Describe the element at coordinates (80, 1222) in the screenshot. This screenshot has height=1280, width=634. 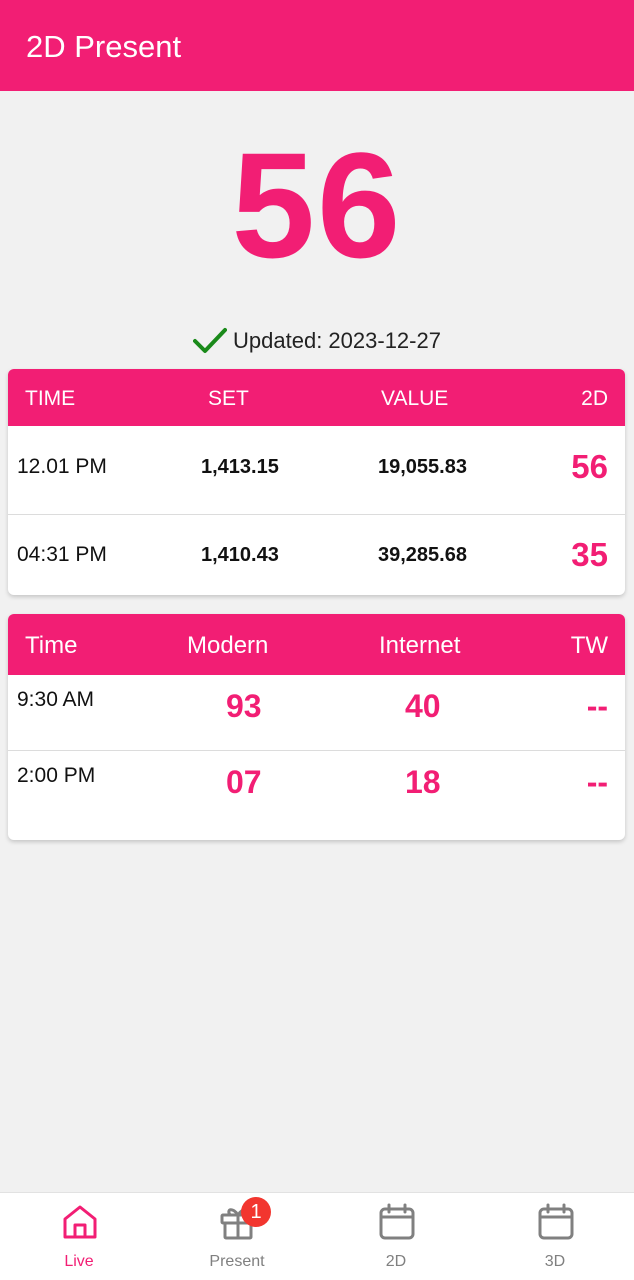
I see `home-icon` at that location.